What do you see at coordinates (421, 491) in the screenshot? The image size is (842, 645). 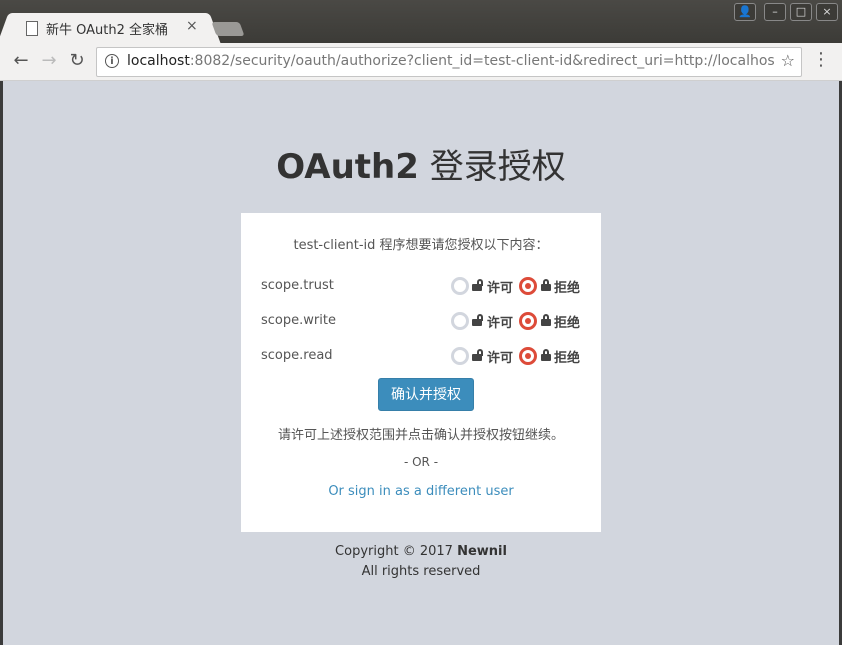 I see `switch-user-link: Or sign in as a different user` at bounding box center [421, 491].